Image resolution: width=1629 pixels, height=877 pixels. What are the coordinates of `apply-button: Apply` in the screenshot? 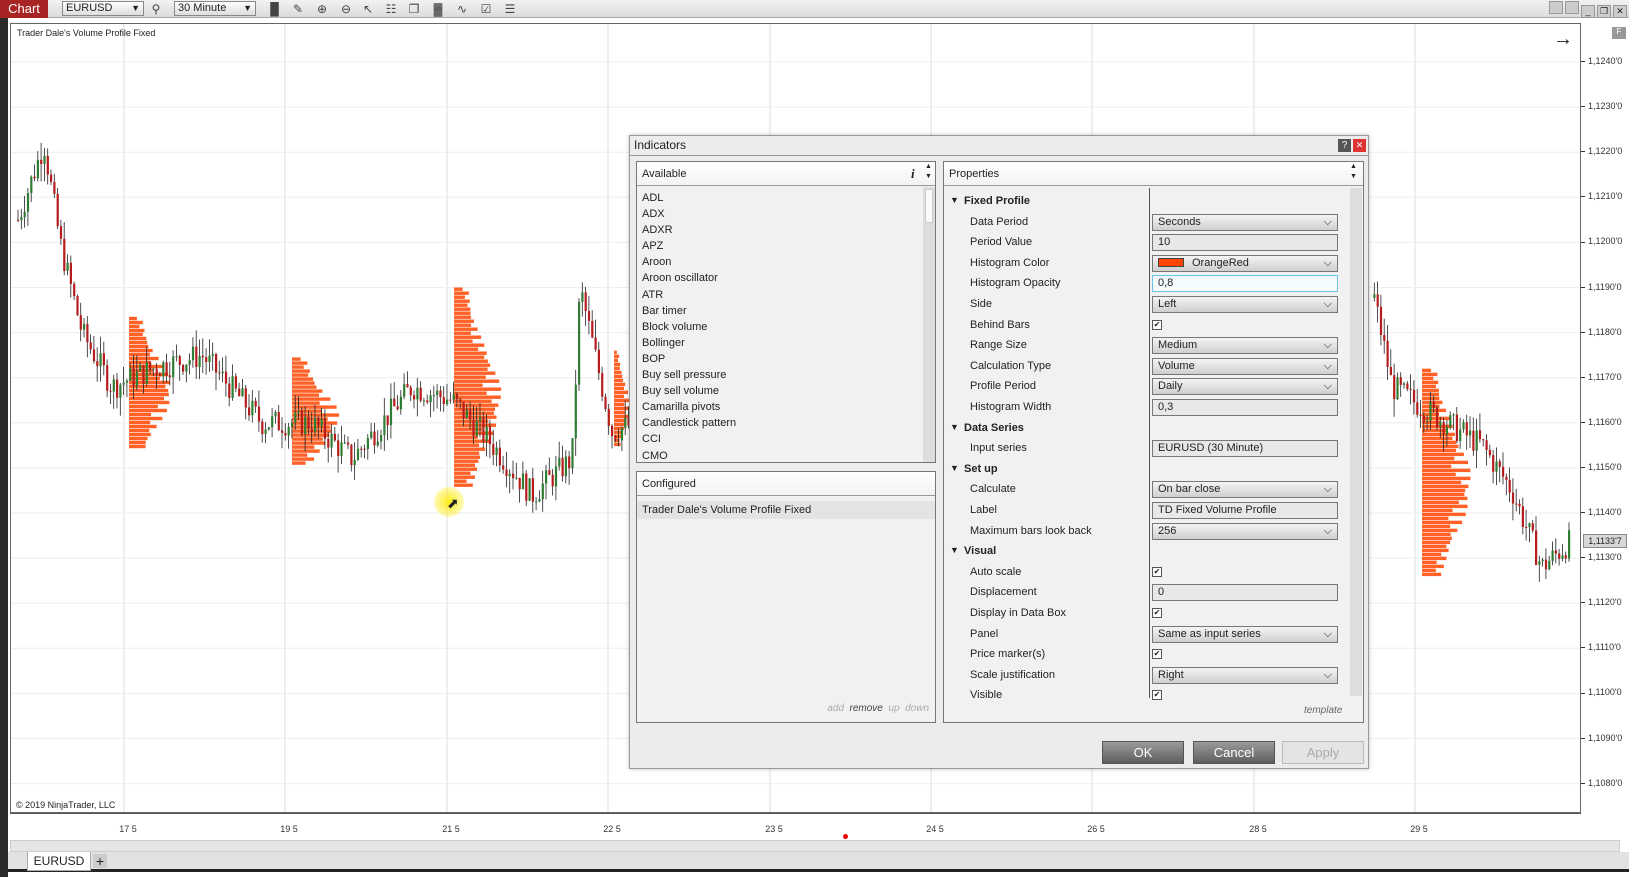 It's located at (1323, 752).